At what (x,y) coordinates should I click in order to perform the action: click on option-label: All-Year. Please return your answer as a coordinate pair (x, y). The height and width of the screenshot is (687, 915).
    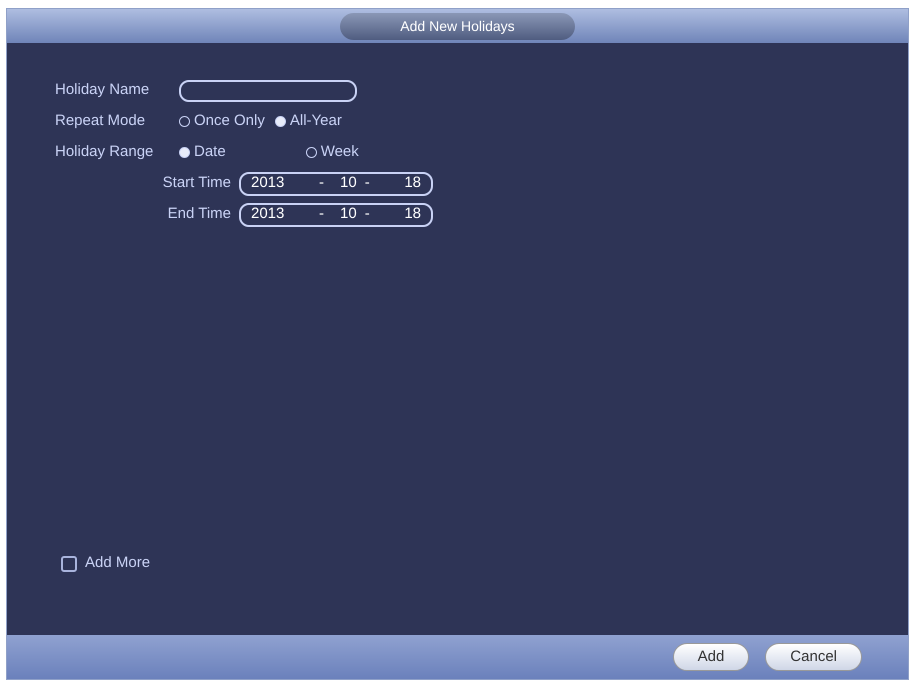
    Looking at the image, I should click on (316, 121).